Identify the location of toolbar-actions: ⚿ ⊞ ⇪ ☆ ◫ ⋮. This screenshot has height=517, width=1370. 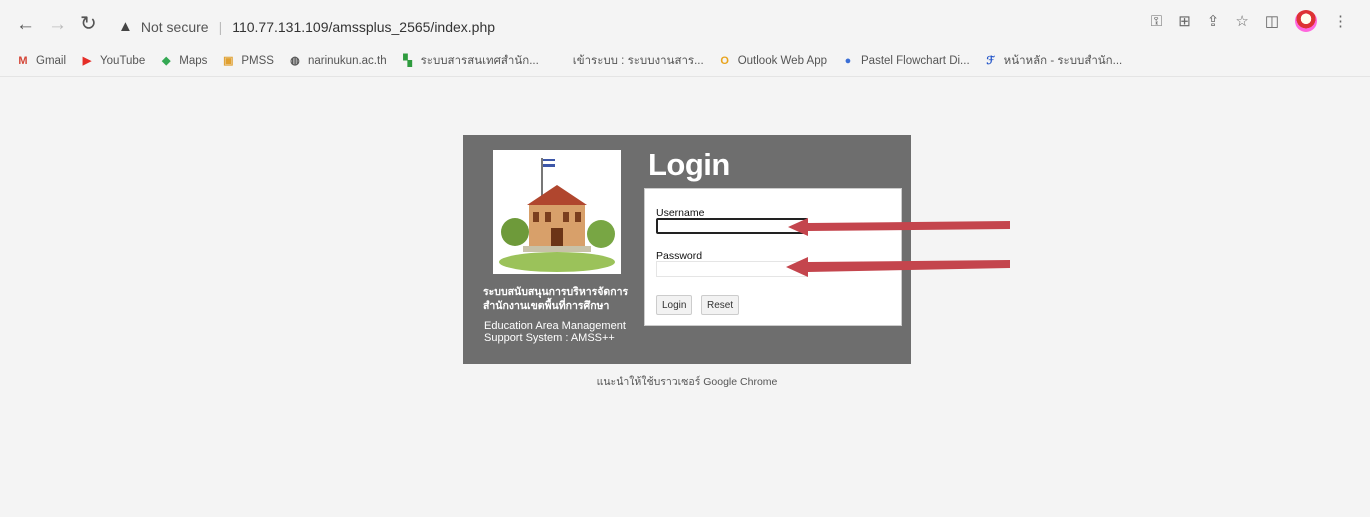
(1249, 21).